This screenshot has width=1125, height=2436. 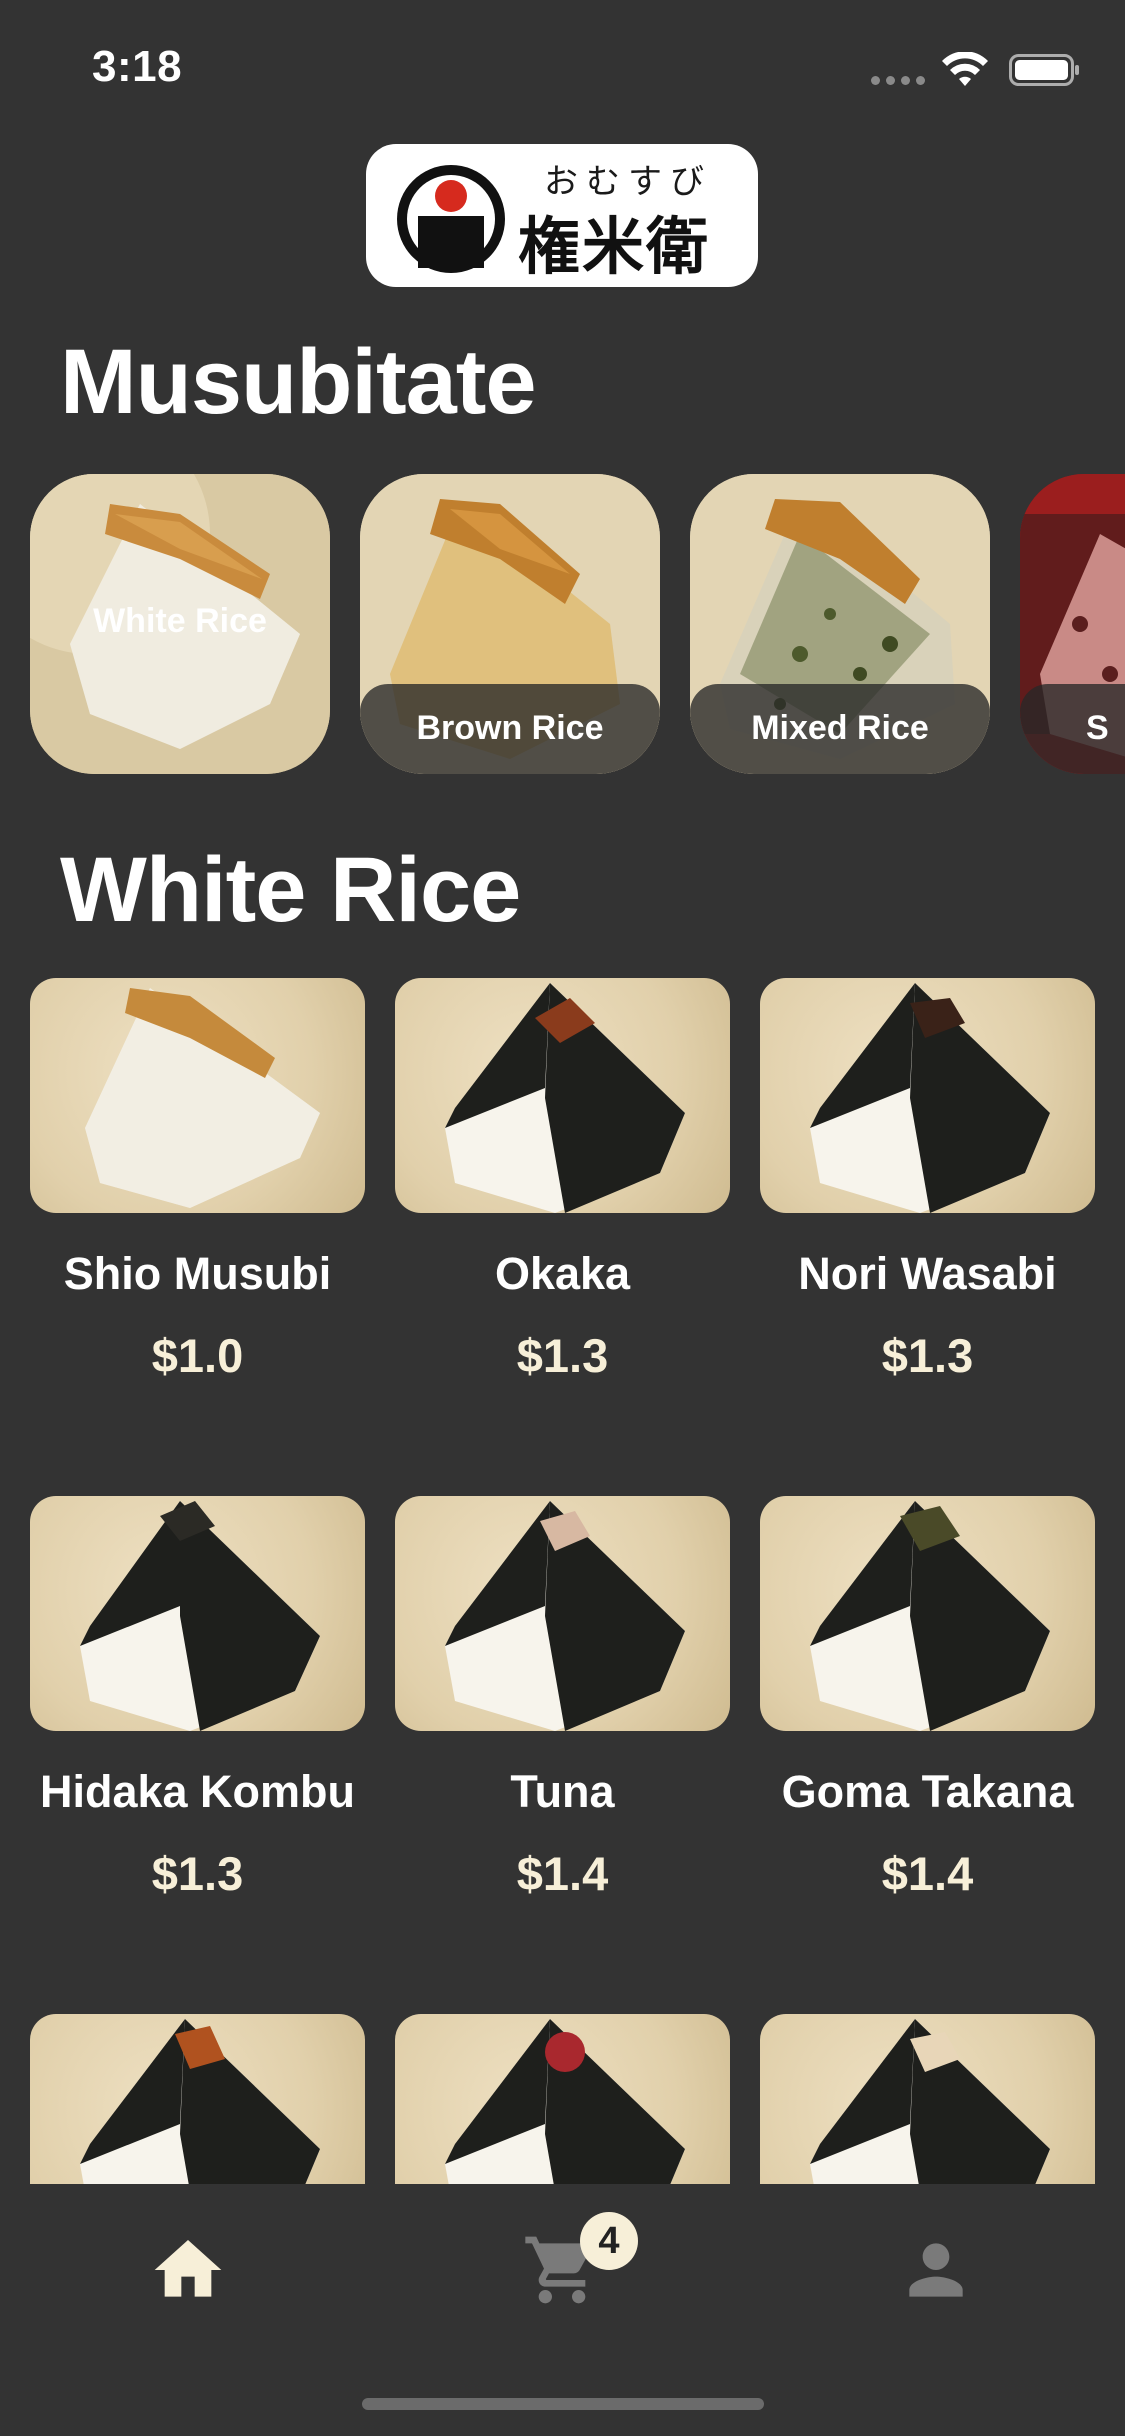 What do you see at coordinates (562, 1273) in the screenshot?
I see `product-name: Okaka` at bounding box center [562, 1273].